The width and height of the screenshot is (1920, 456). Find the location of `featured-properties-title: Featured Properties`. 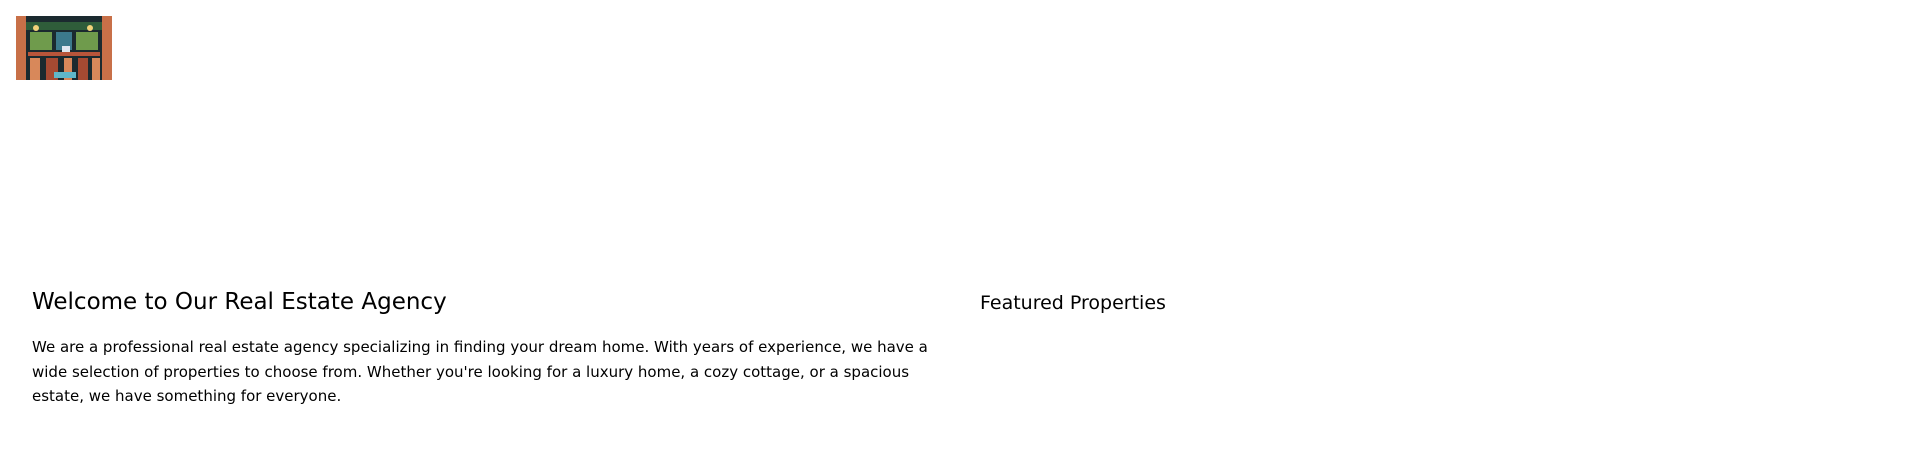

featured-properties-title: Featured Properties is located at coordinates (1073, 303).